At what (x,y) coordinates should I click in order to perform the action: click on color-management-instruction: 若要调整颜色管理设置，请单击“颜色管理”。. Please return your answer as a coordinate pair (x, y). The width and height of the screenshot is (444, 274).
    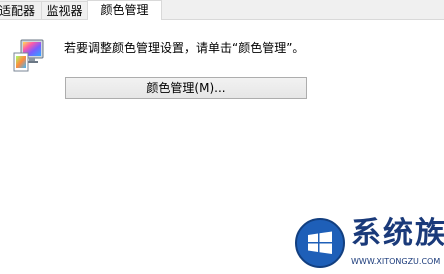
    Looking at the image, I should click on (184, 48).